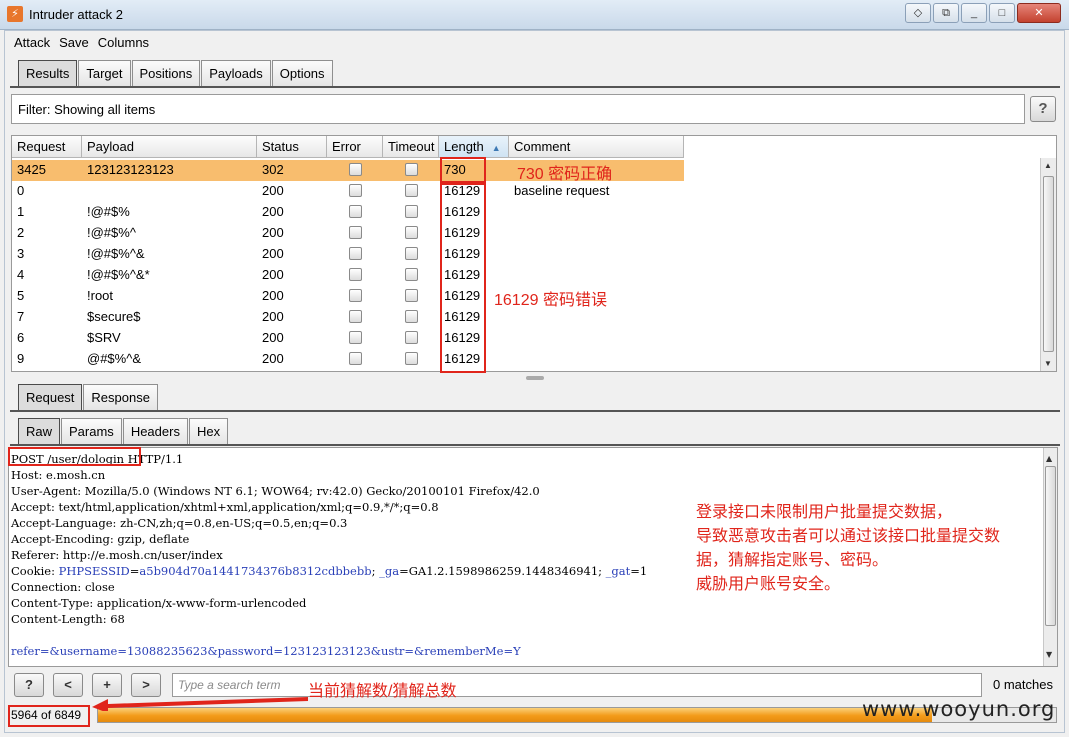  Describe the element at coordinates (123, 42) in the screenshot. I see `menu-columns: Columns` at that location.